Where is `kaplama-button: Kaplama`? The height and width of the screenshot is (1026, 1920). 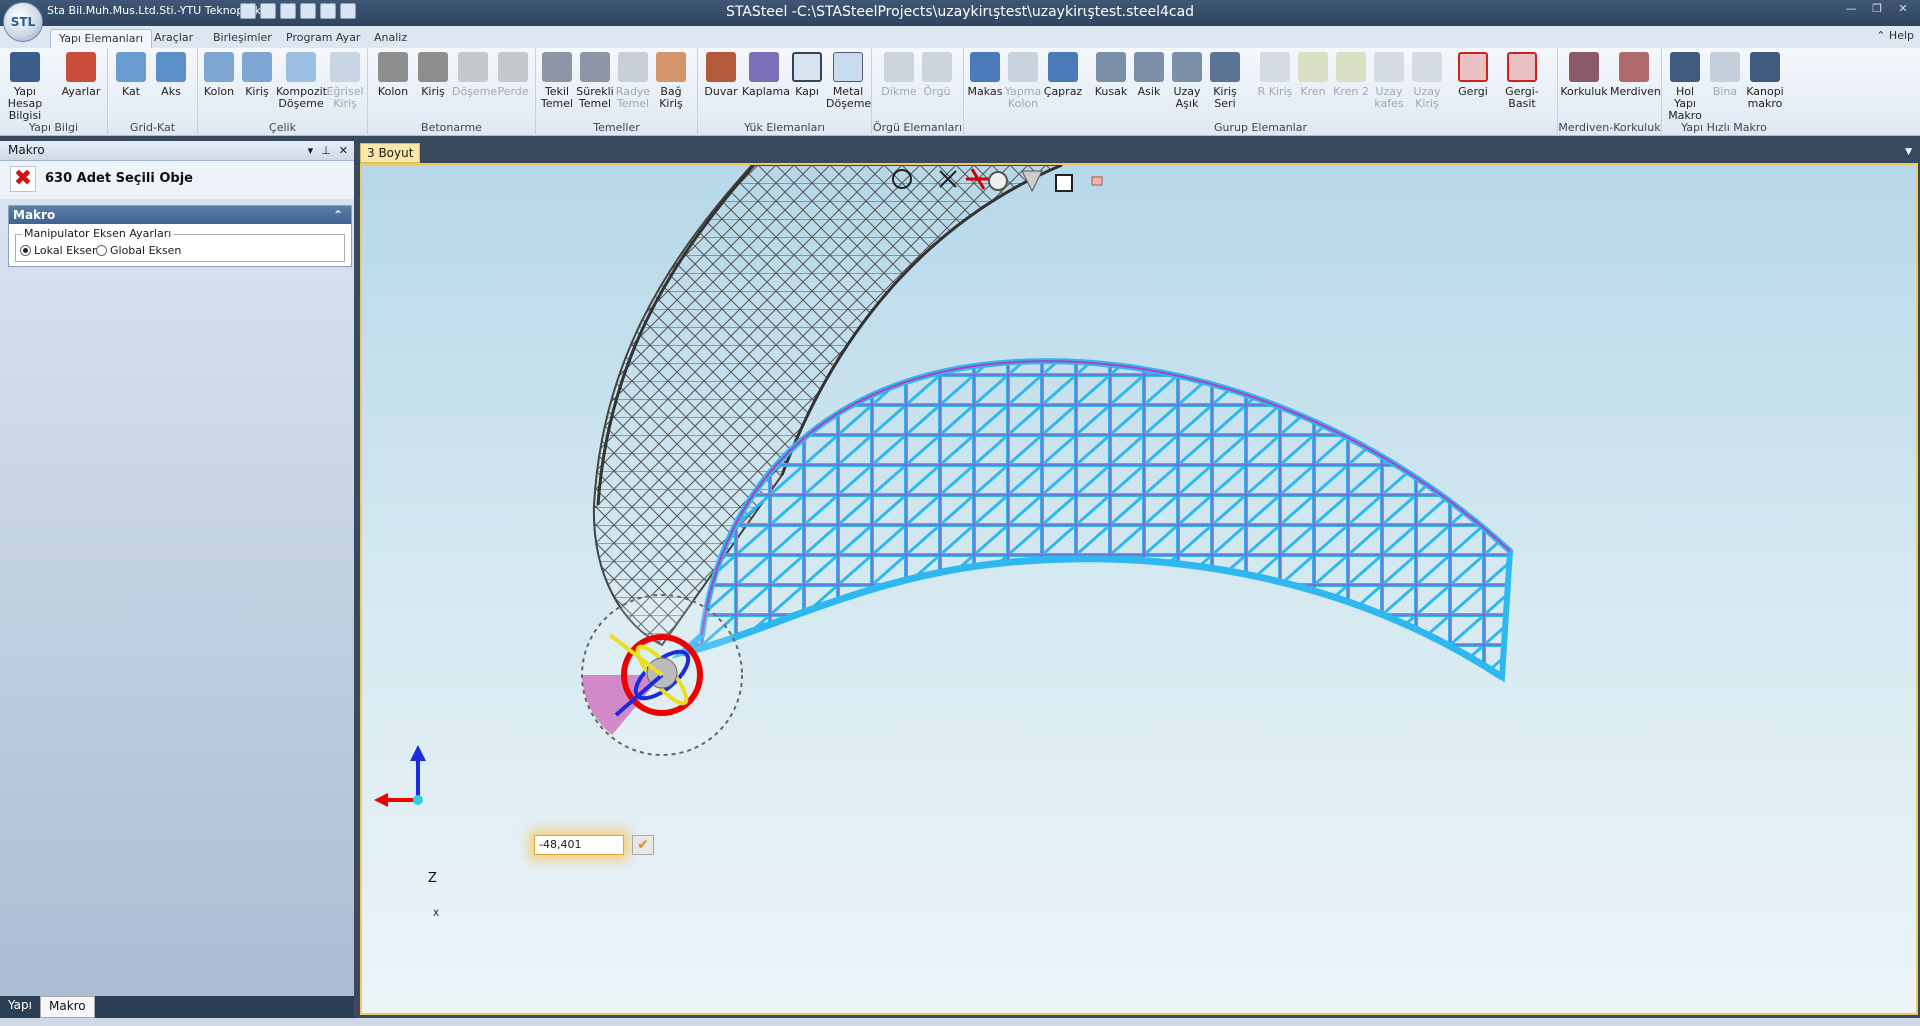
kaplama-button: Kaplama is located at coordinates (766, 75).